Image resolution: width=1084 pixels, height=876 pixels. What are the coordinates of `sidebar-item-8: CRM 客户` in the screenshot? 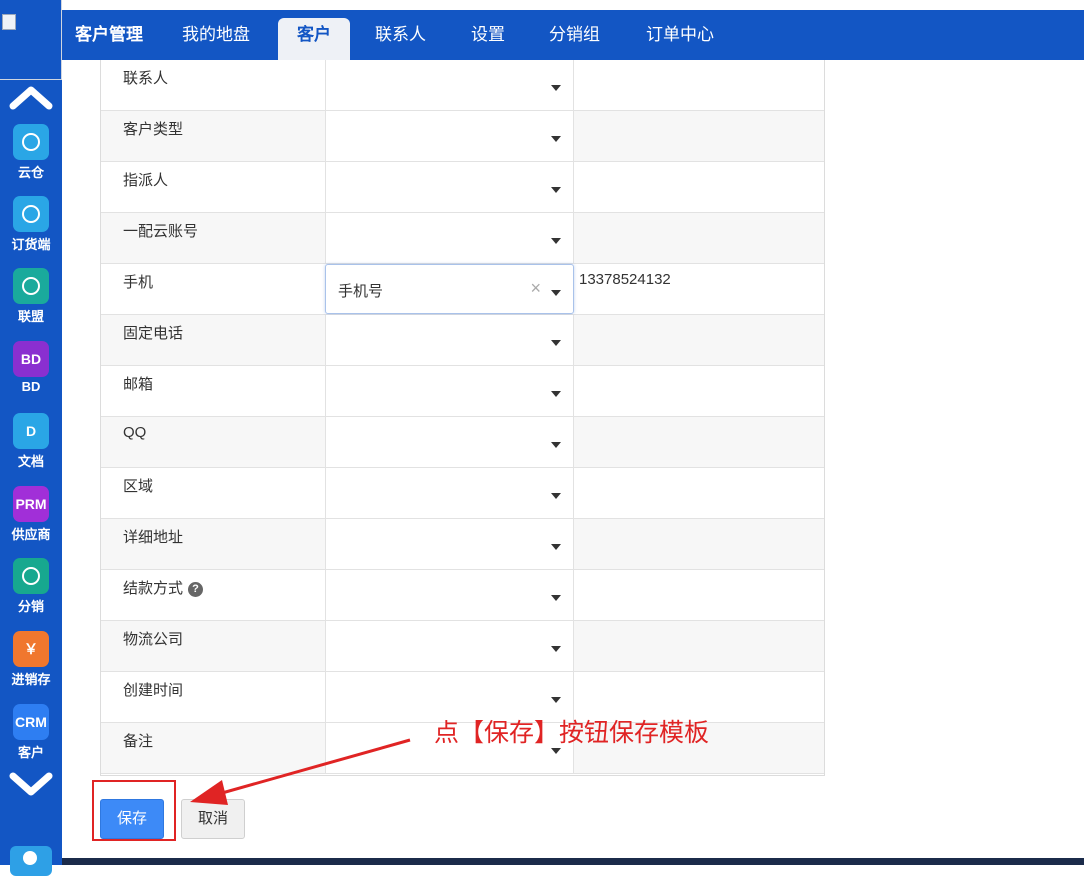 It's located at (31, 732).